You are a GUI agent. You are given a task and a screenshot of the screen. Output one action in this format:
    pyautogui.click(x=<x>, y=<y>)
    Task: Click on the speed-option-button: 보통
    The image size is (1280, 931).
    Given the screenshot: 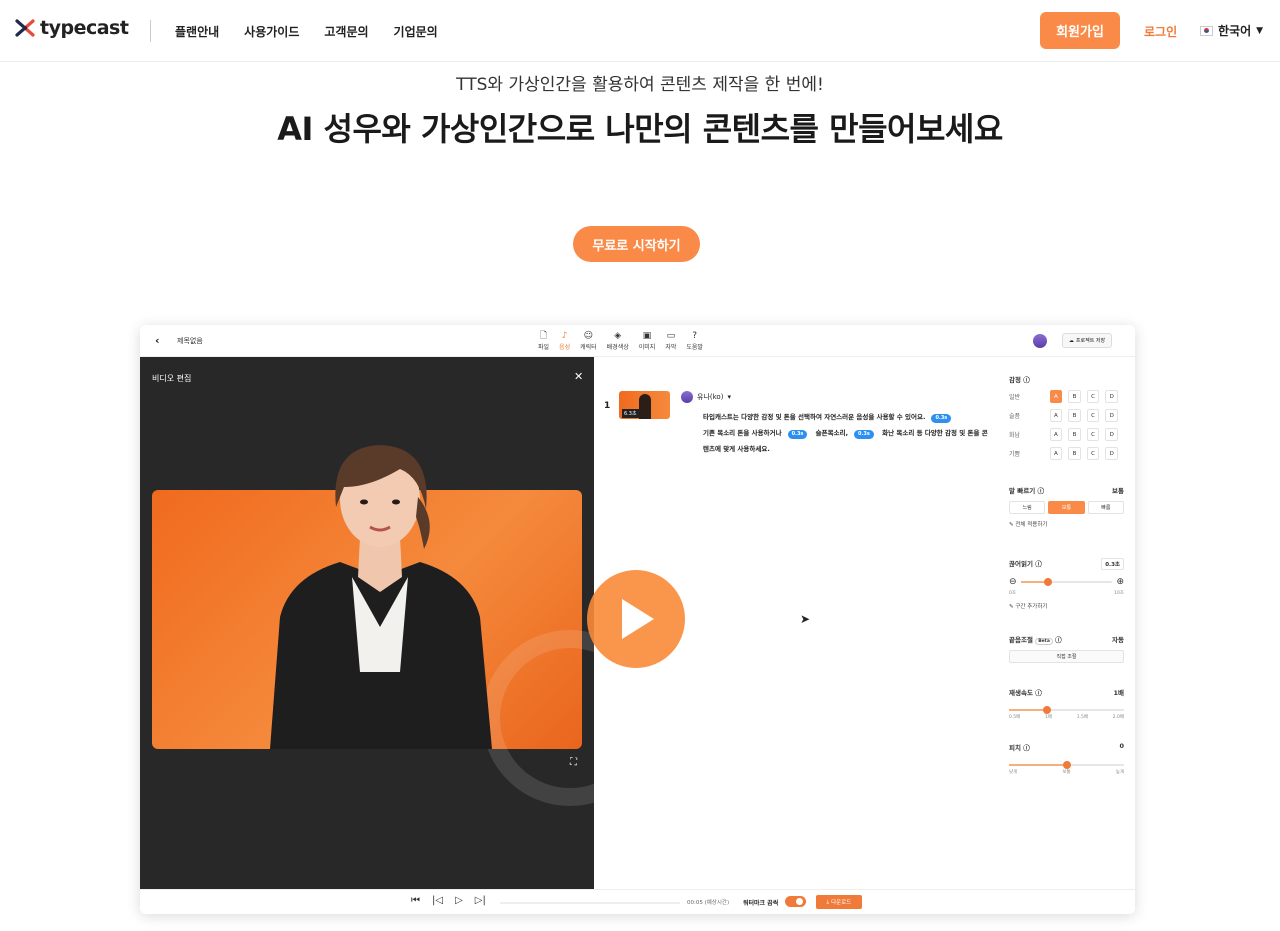 What is the action you would take?
    pyautogui.click(x=1066, y=507)
    